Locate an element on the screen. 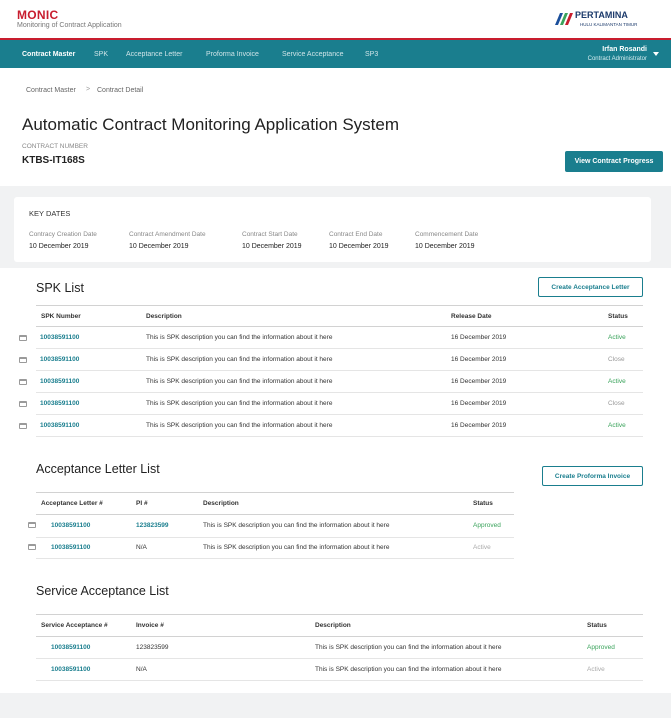 The height and width of the screenshot is (718, 671). breadcrumb-contract-master: Contract Master is located at coordinates (51, 90).